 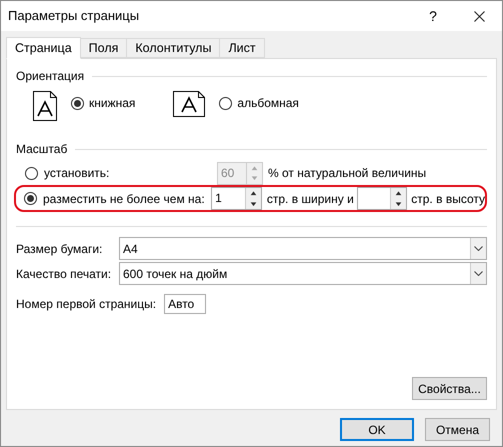 I want to click on field-label: Размер бумаги:, so click(x=60, y=249).